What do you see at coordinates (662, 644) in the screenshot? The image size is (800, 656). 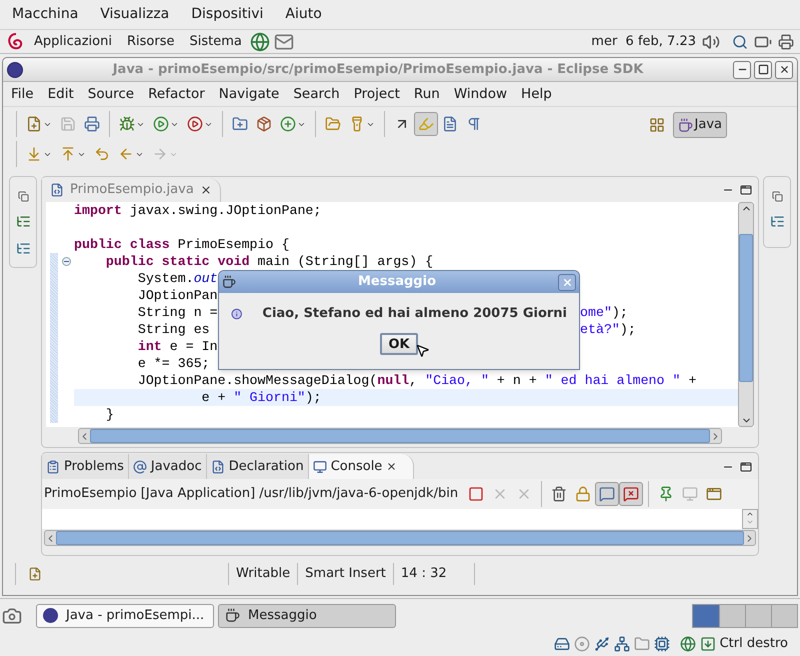 I see `chip-icon` at bounding box center [662, 644].